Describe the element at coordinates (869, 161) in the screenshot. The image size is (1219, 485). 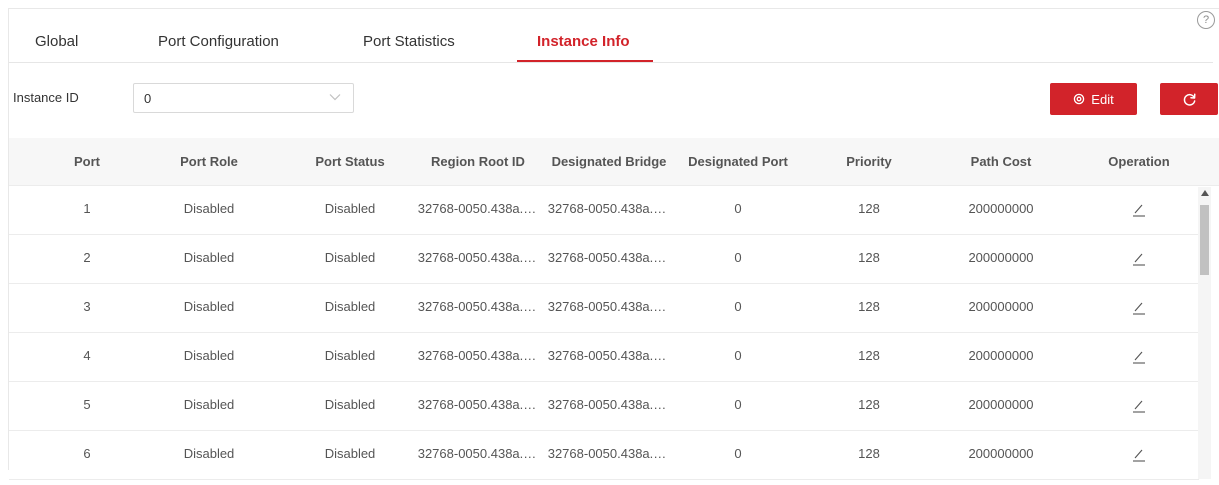
I see `col-priority: Priority` at that location.